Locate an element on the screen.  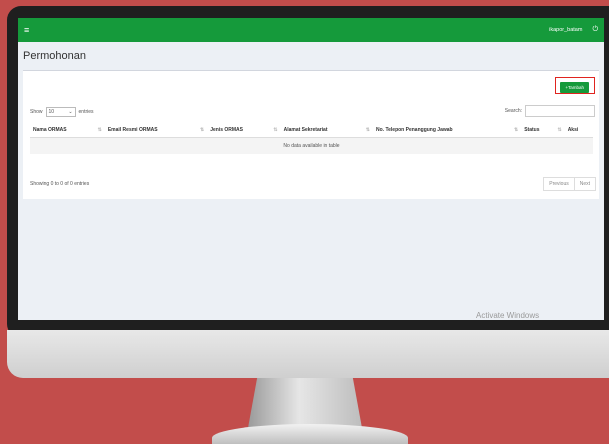
search-label: Search: is located at coordinates (513, 111).